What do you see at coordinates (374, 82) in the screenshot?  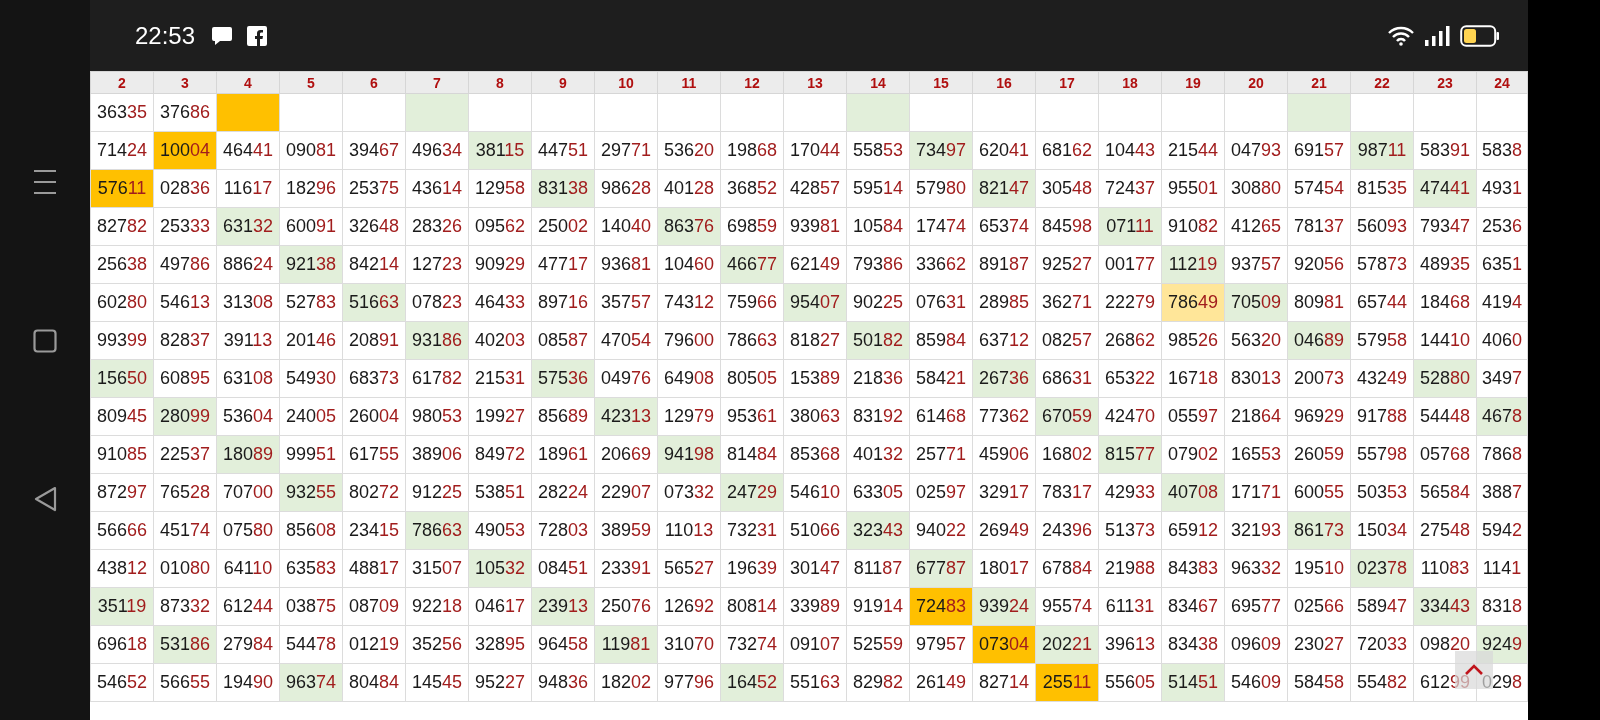 I see `column-header: 6` at bounding box center [374, 82].